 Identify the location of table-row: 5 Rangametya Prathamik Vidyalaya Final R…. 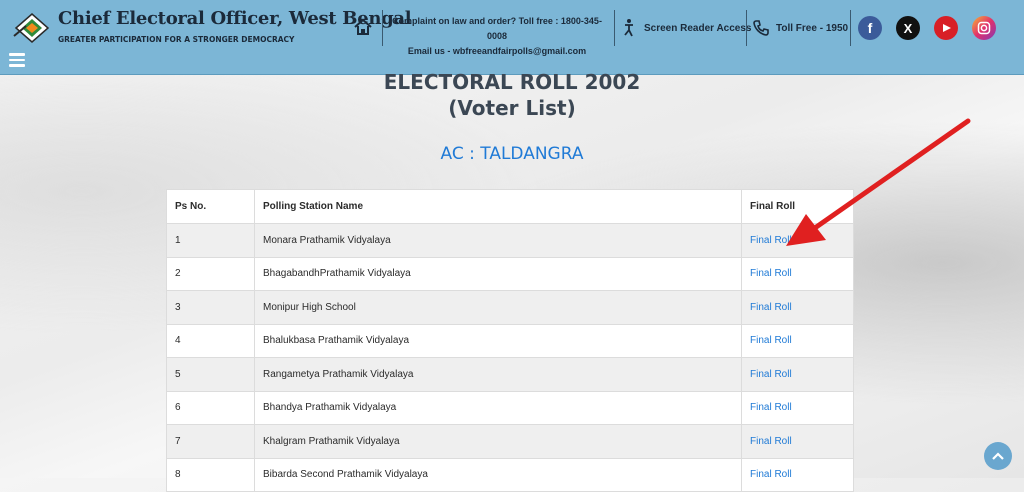
(510, 374).